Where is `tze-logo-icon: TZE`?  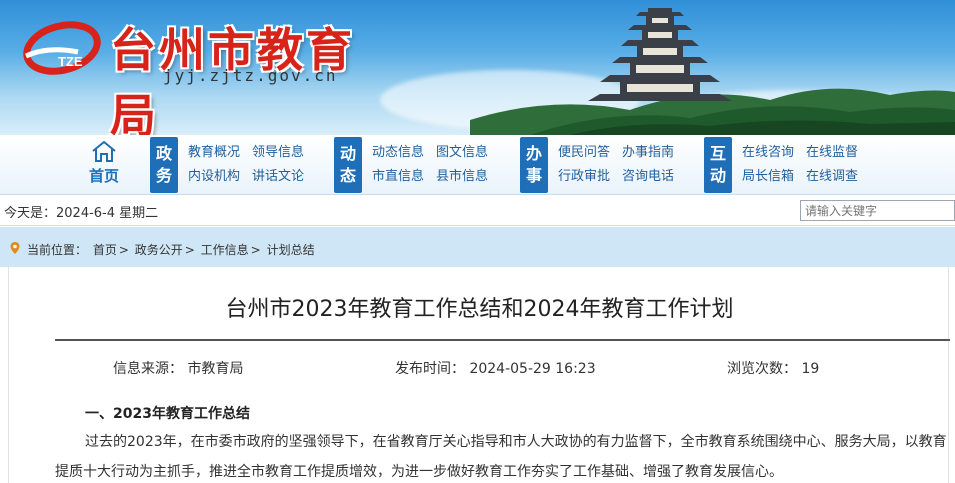
tze-logo-icon: TZE is located at coordinates (62, 48).